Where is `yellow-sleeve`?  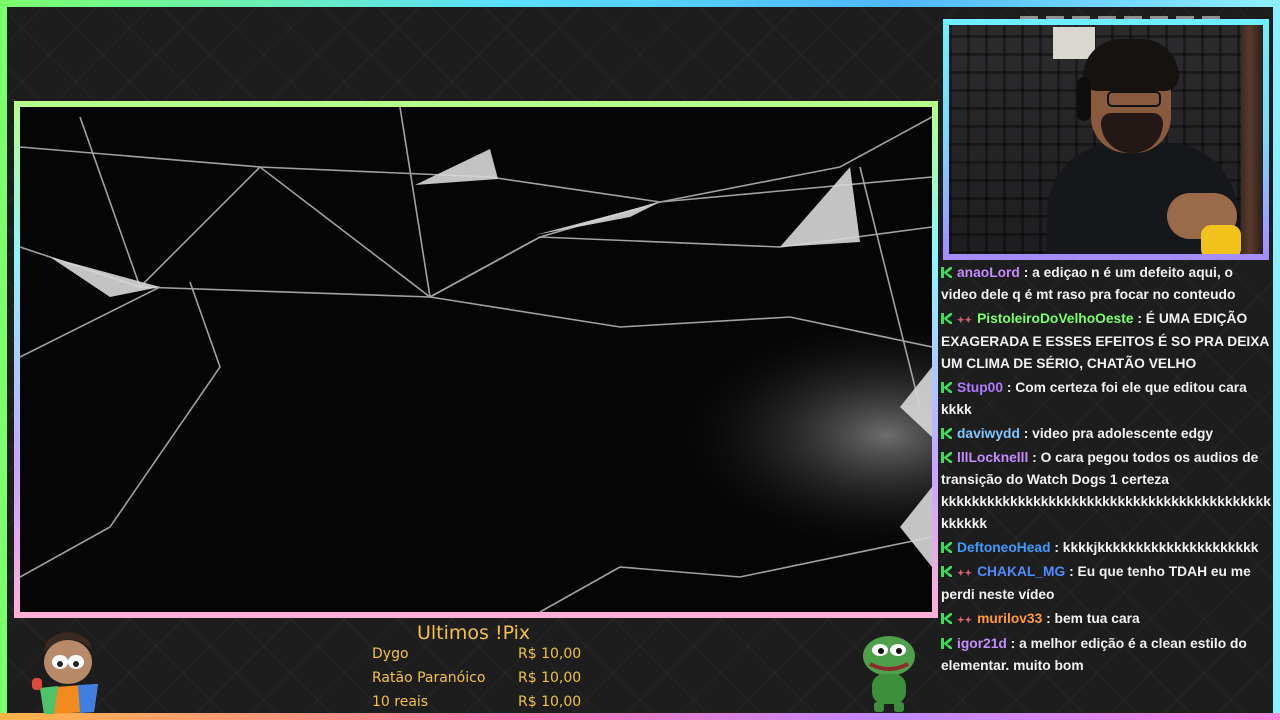
yellow-sleeve is located at coordinates (1221, 239).